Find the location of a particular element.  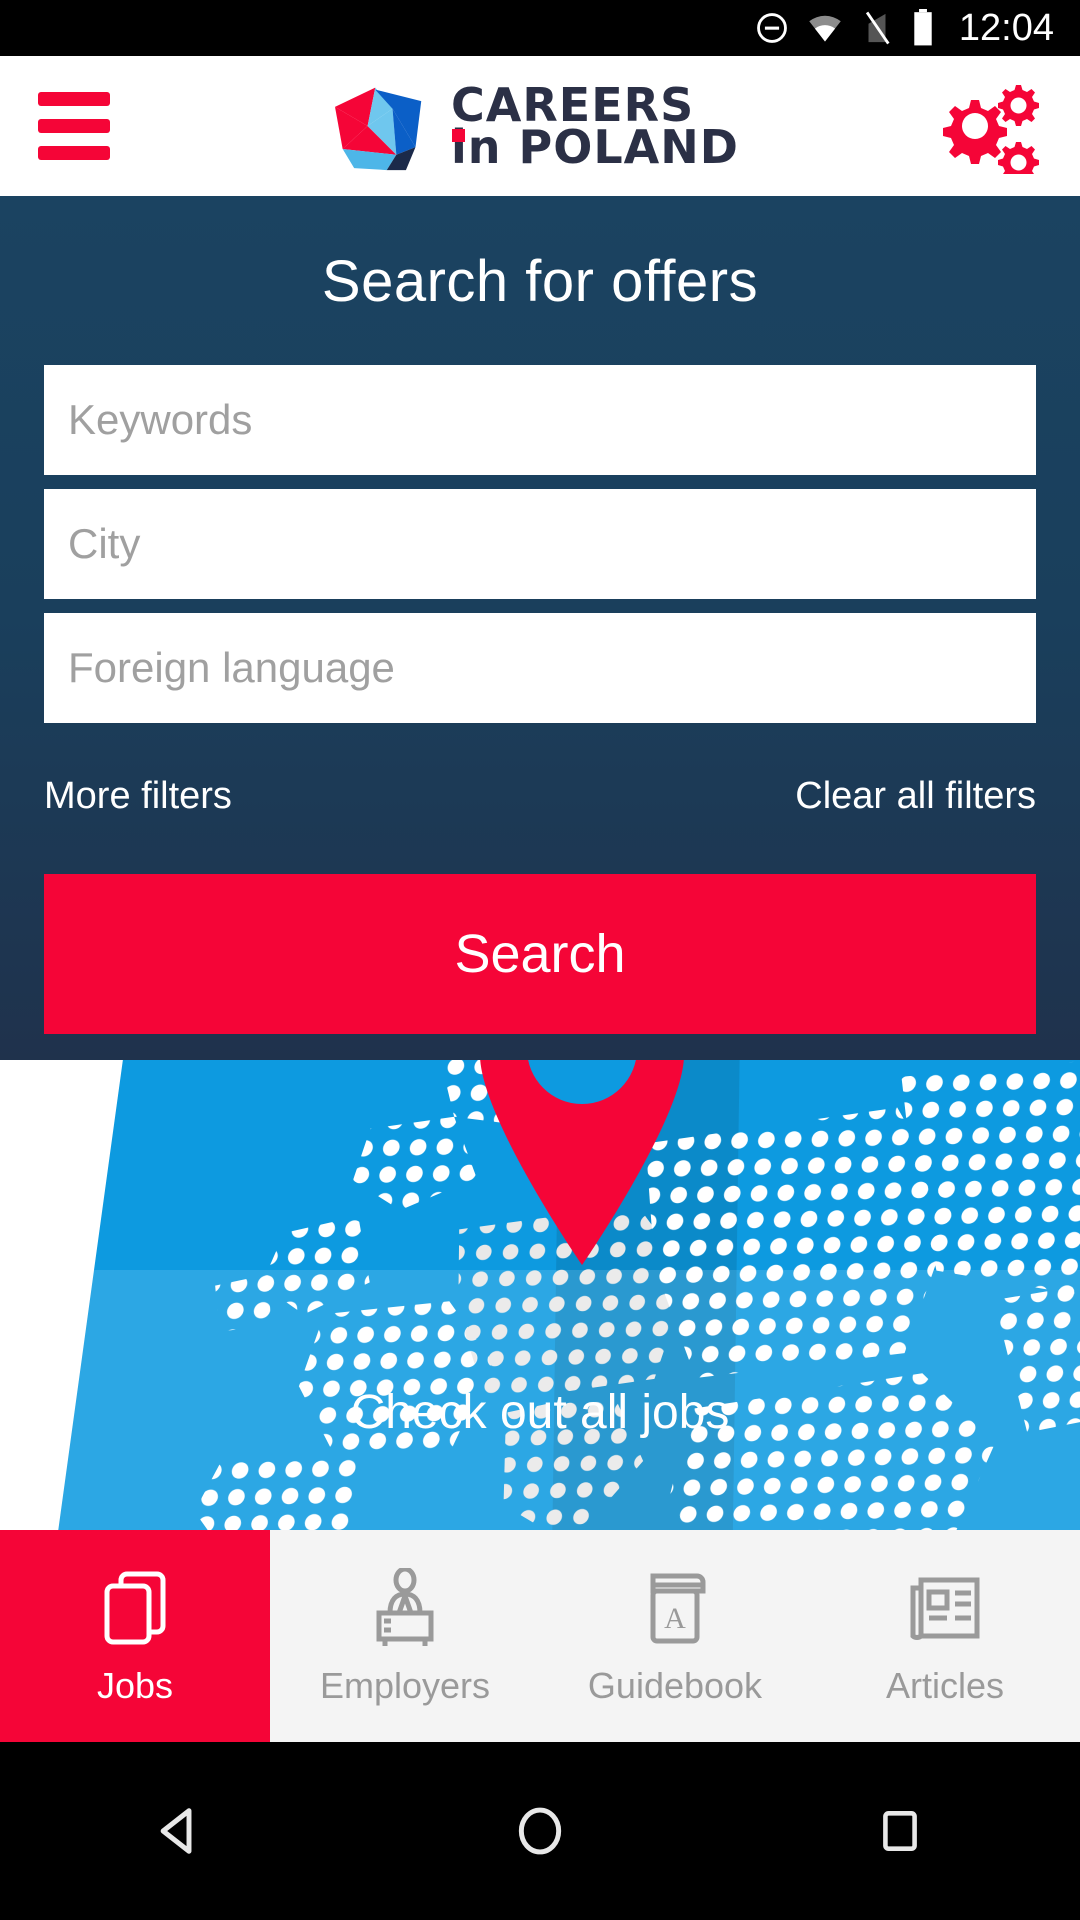

svg-text: A is located at coordinates (675, 1618).